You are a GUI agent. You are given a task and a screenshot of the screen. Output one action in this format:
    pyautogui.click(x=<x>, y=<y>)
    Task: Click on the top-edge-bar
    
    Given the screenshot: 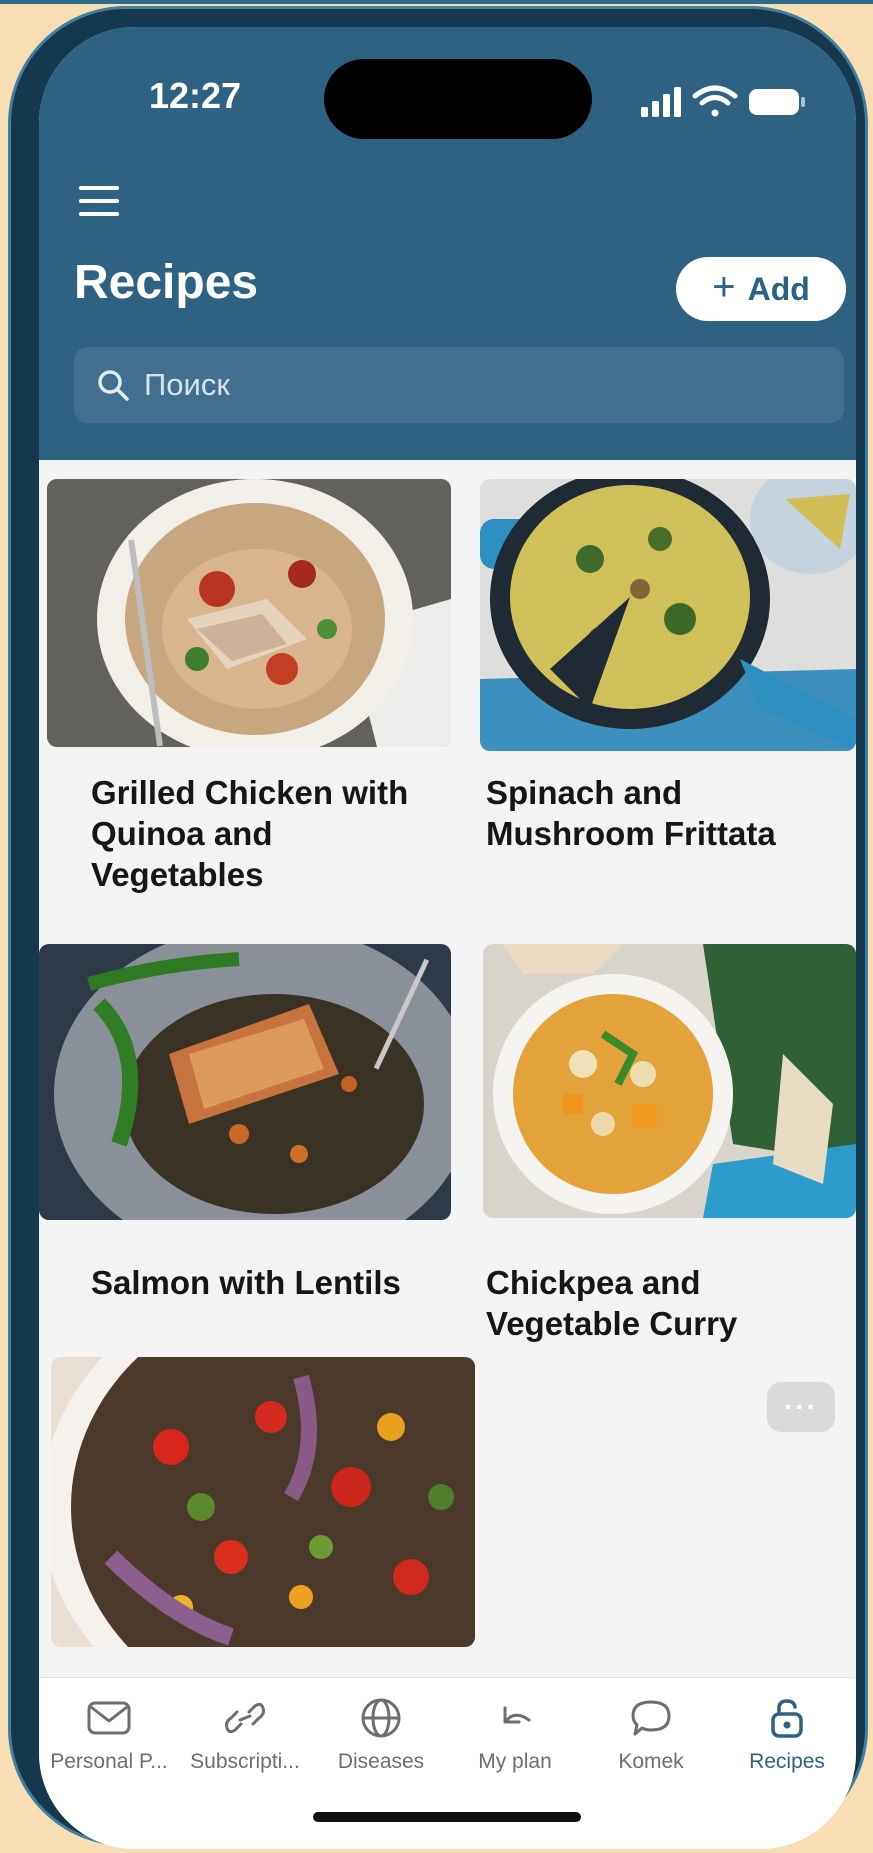 What is the action you would take?
    pyautogui.click(x=436, y=2)
    